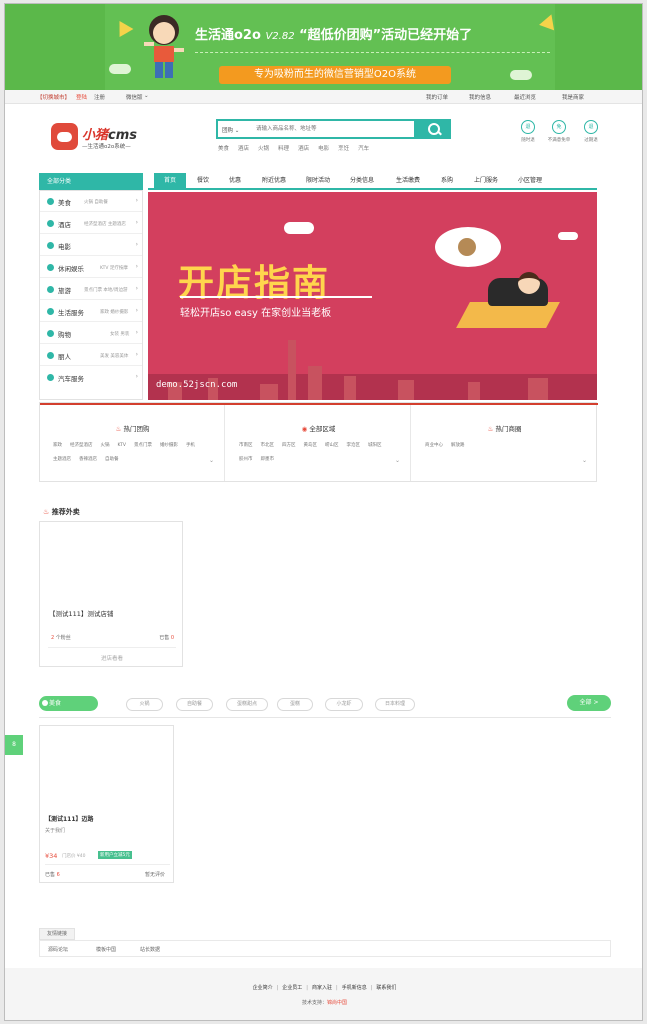 This screenshot has width=647, height=1024. I want to click on hot-keyword: 料理, so click(283, 149).